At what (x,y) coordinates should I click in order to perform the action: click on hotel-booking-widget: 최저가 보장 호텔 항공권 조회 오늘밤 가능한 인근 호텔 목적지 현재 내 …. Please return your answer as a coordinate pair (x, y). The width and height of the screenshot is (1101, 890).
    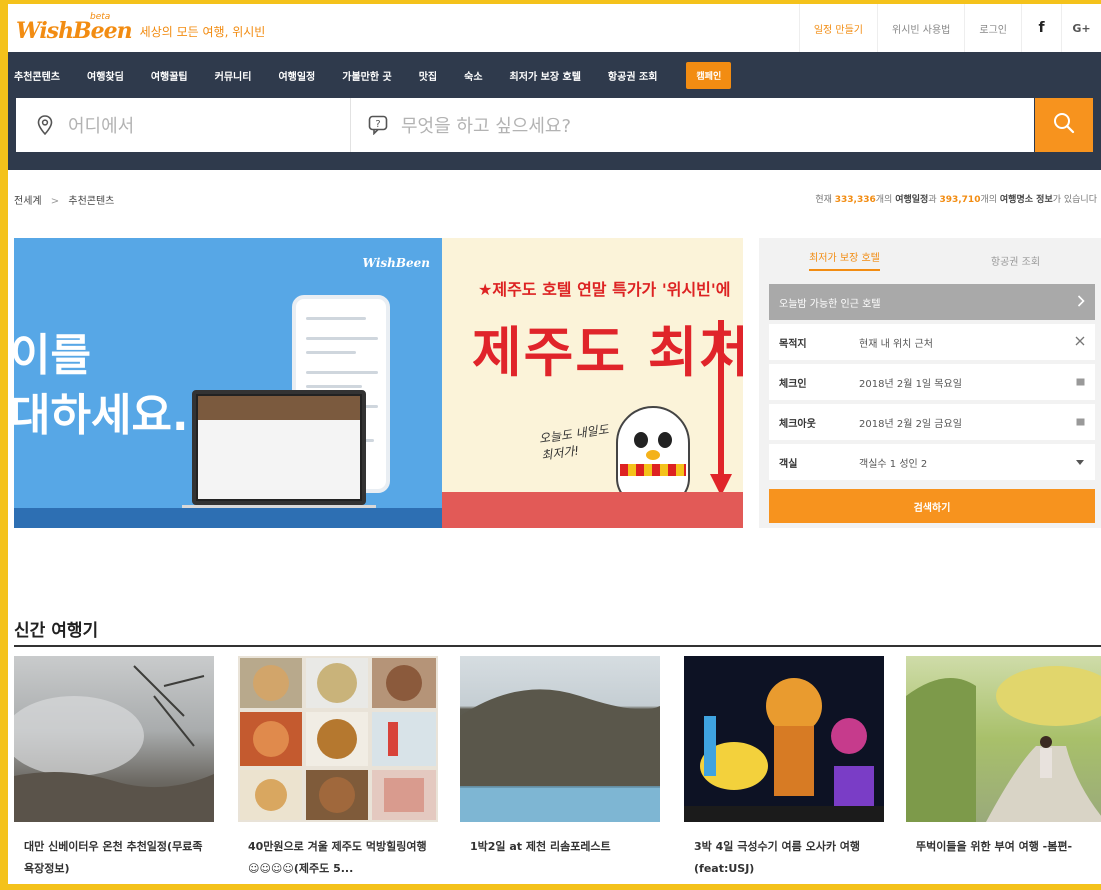
    Looking at the image, I should click on (930, 383).